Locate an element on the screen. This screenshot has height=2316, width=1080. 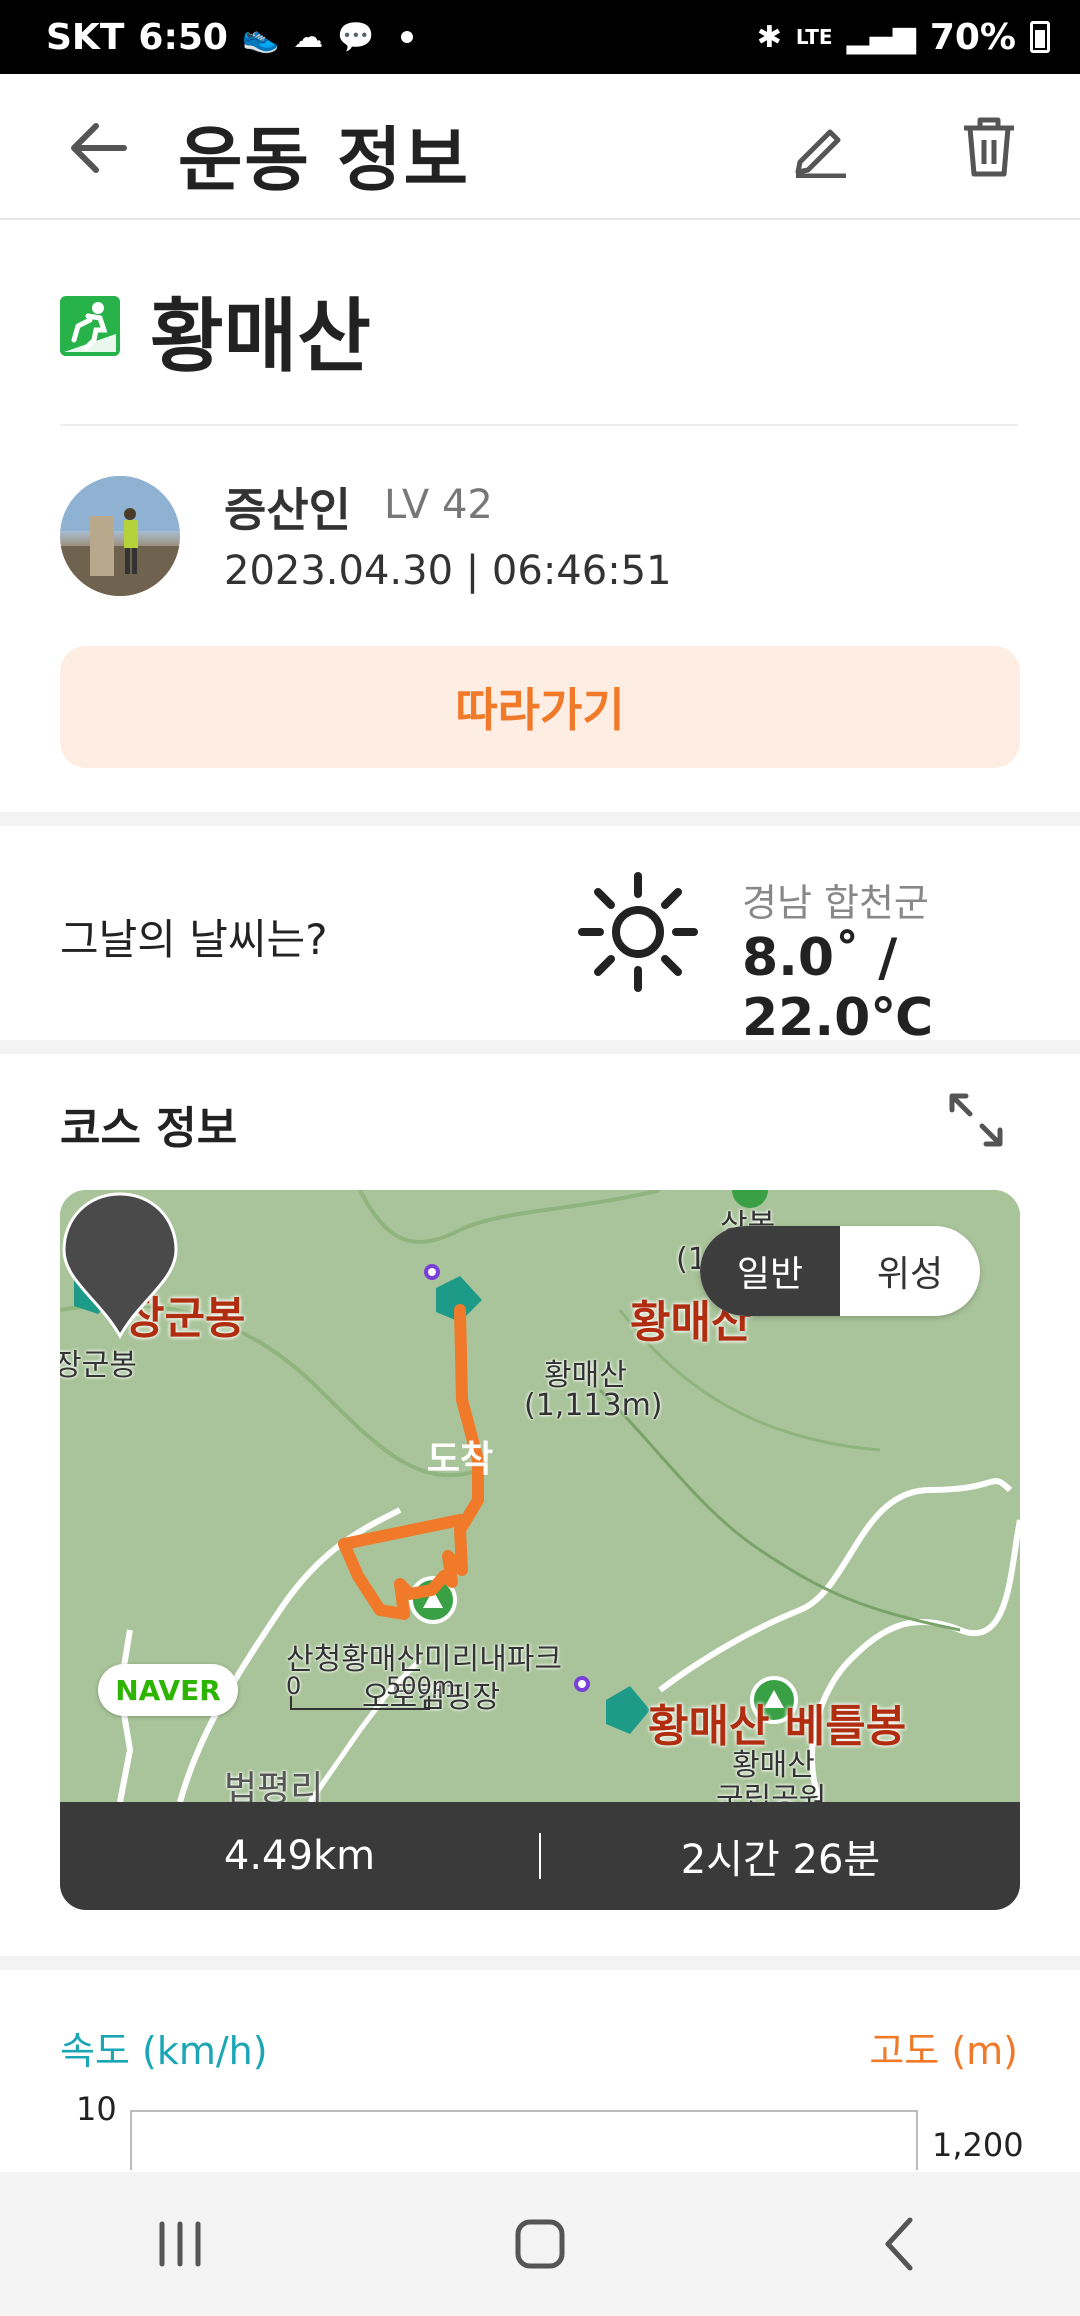
back-arrow-icon is located at coordinates (98, 148).